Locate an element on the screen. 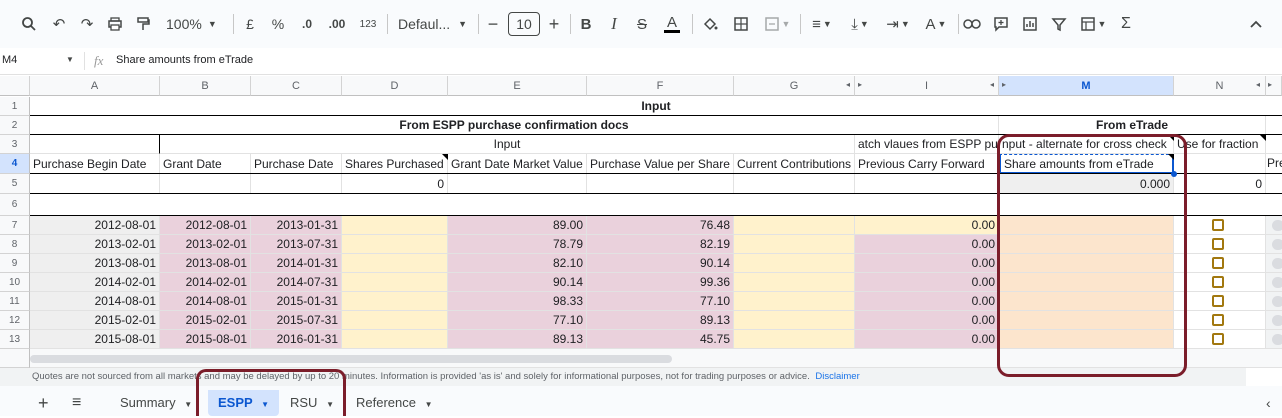  print-icon is located at coordinates (115, 24).